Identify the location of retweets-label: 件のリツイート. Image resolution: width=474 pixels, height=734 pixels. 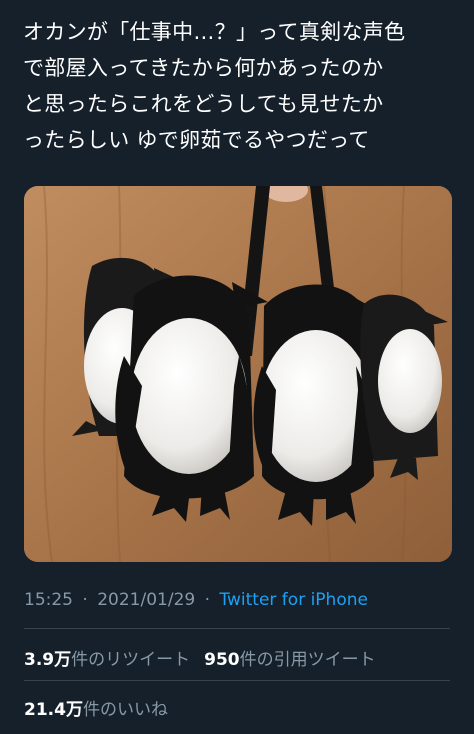
(131, 660).